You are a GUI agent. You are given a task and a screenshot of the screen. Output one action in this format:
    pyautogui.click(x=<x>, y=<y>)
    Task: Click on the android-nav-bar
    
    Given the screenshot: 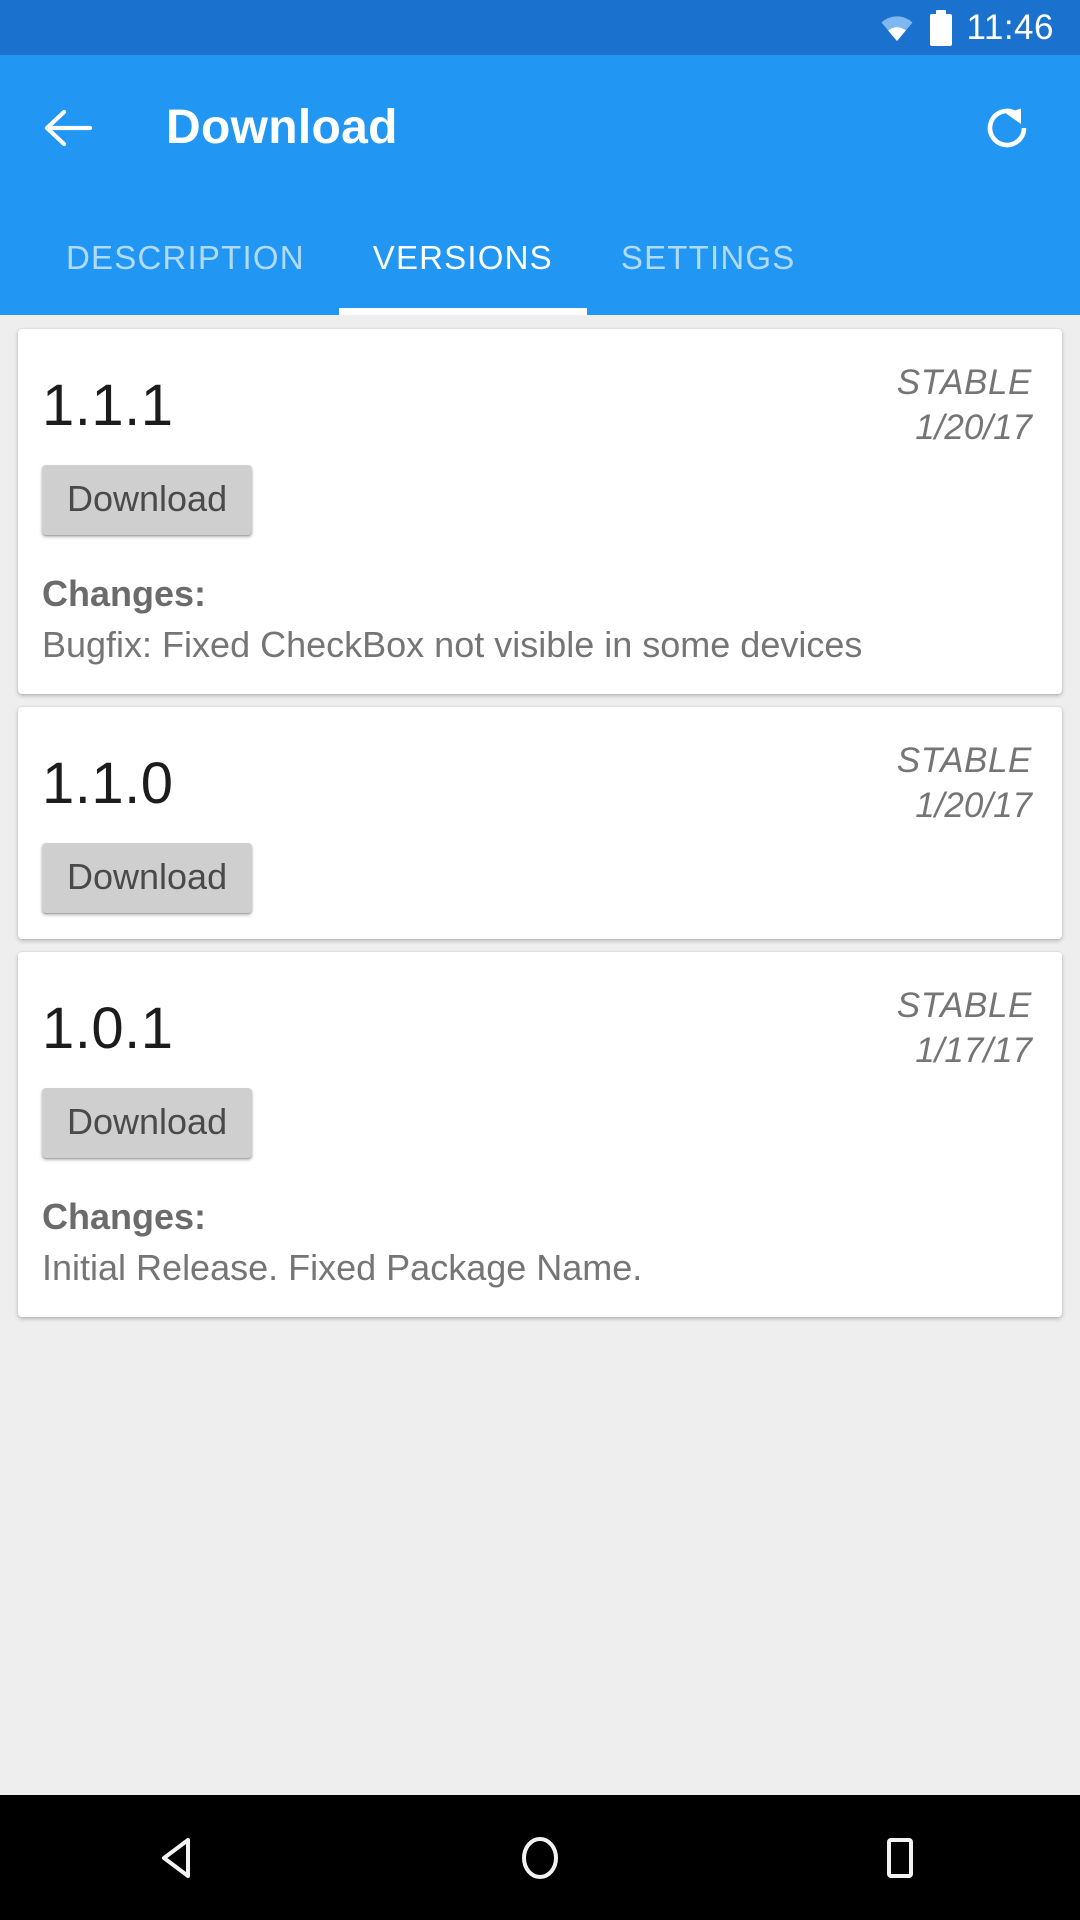 What is the action you would take?
    pyautogui.click(x=540, y=1857)
    